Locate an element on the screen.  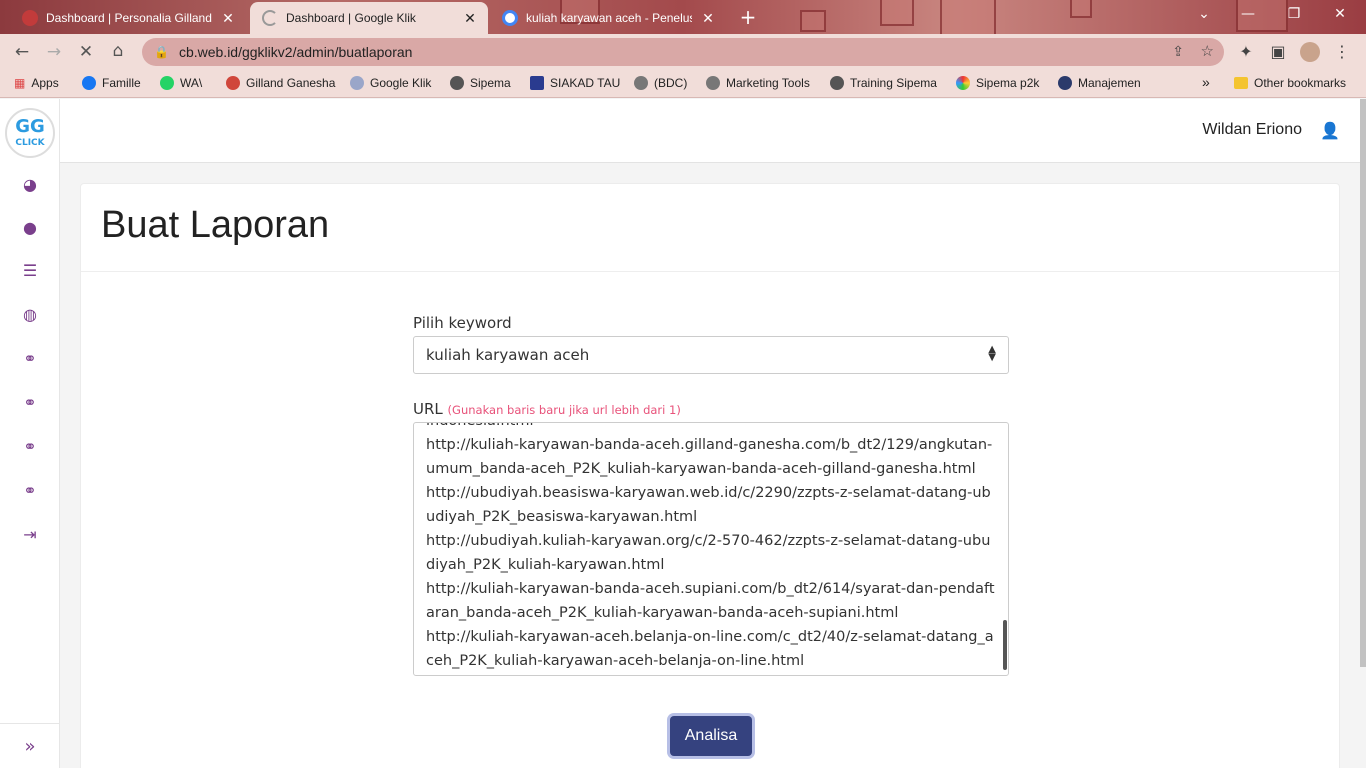
top-navbar: Wildan Eriono 👤 is located at coordinates (711, 131).